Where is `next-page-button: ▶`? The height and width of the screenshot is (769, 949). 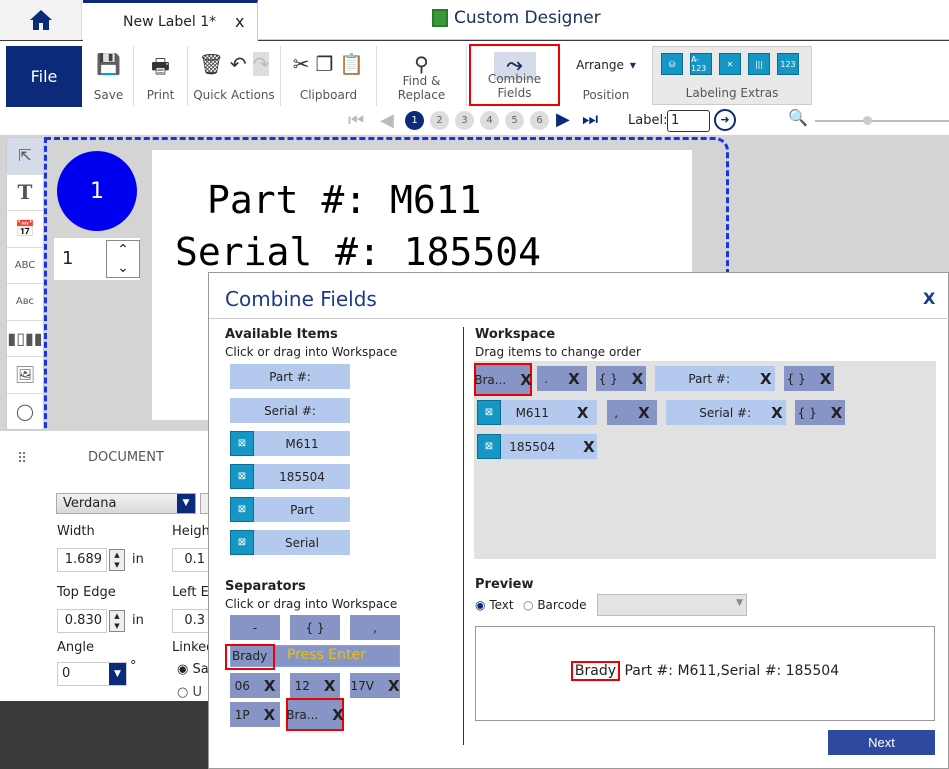
next-page-button: ▶ is located at coordinates (563, 119).